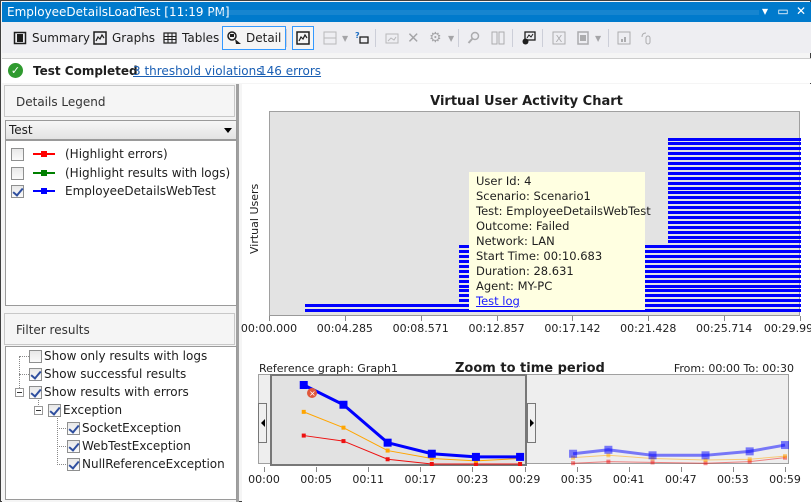 Image resolution: width=811 pixels, height=502 pixels. I want to click on report-button: ▼, so click(588, 38).